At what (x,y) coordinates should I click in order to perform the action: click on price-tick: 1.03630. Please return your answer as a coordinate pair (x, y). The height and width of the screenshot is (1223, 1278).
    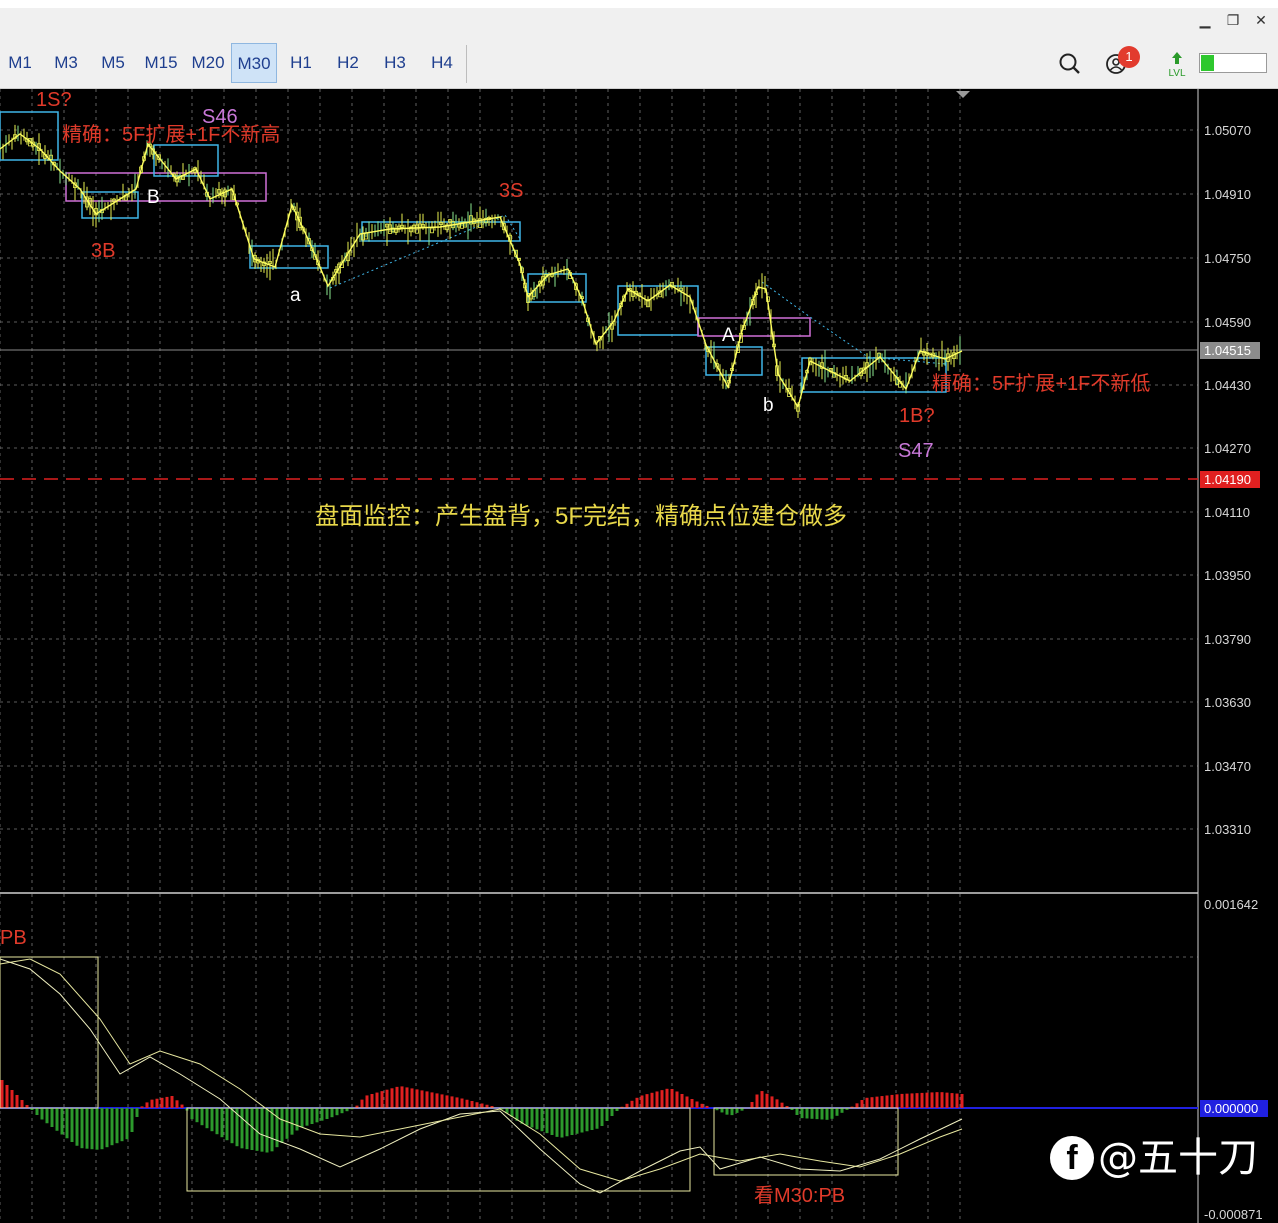
    Looking at the image, I should click on (1227, 702).